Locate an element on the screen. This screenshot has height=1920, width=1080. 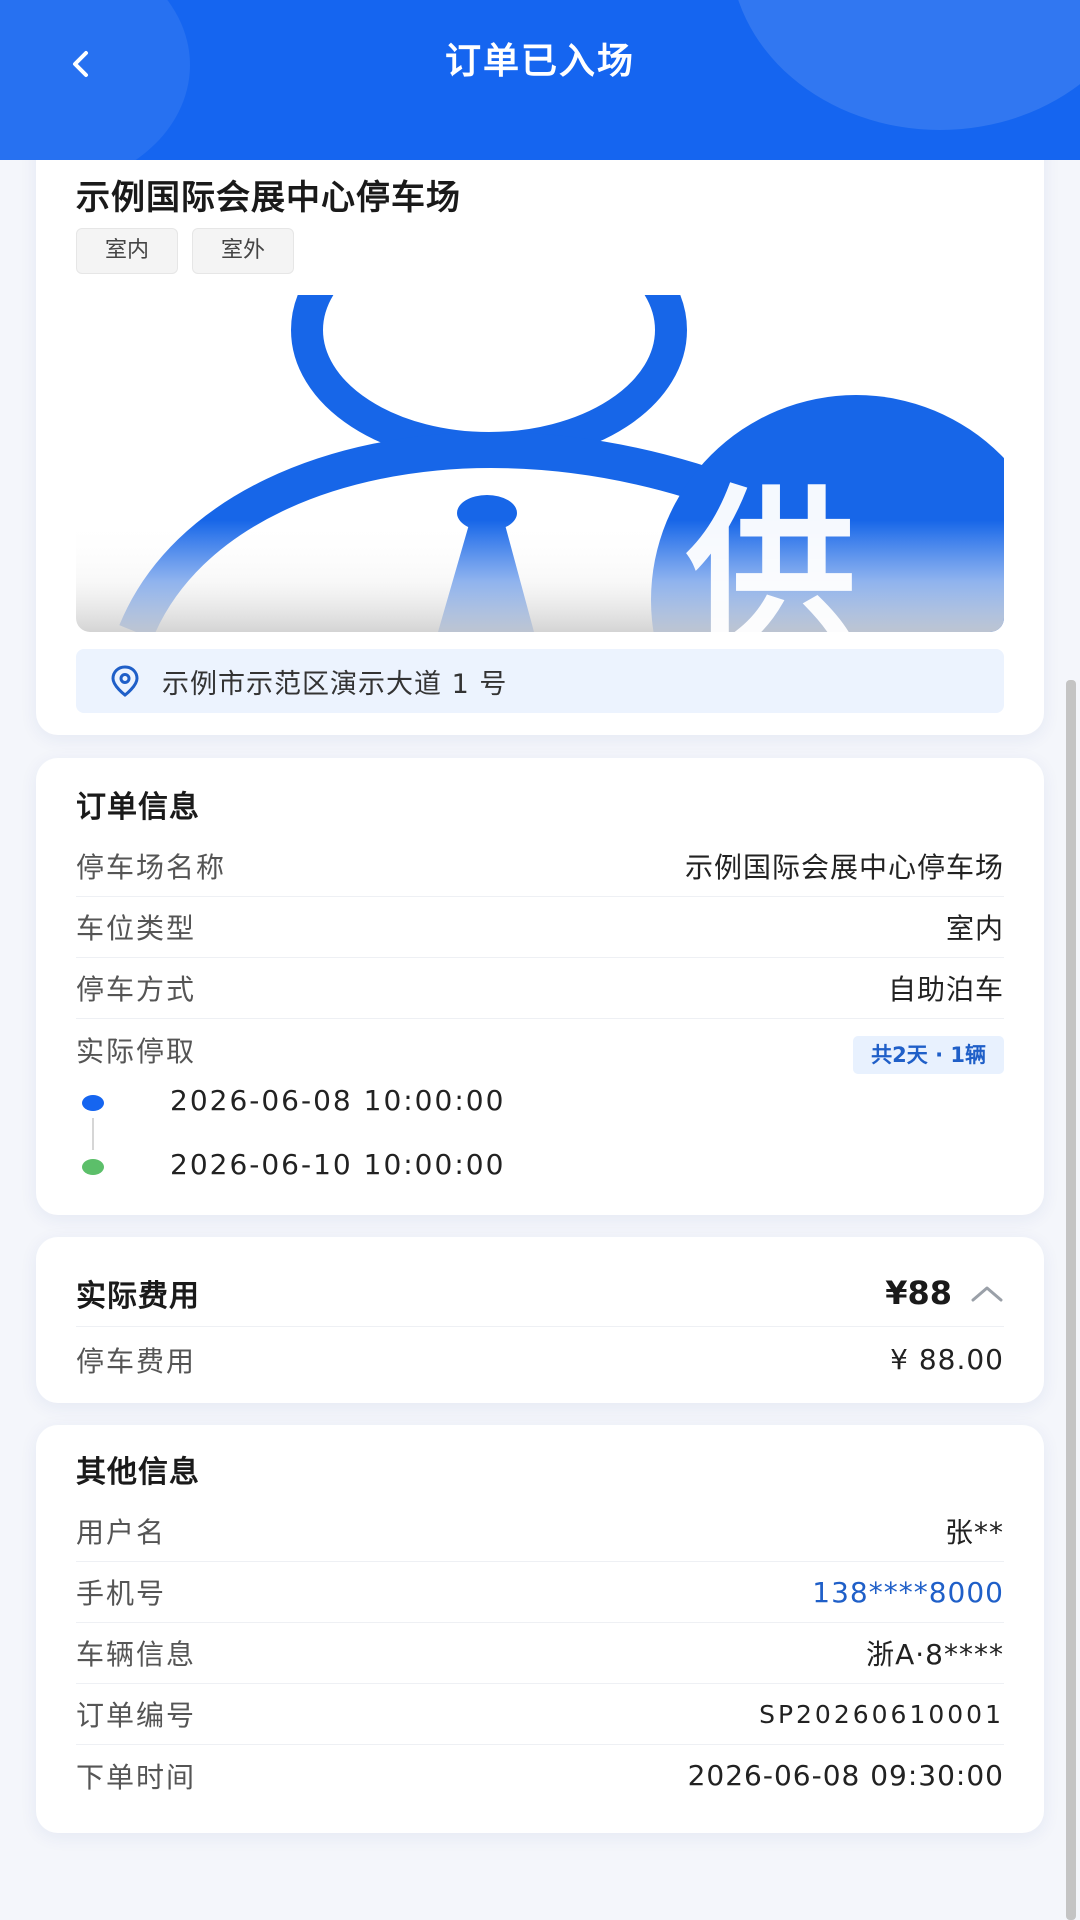
end-dot-icon is located at coordinates (93, 1167).